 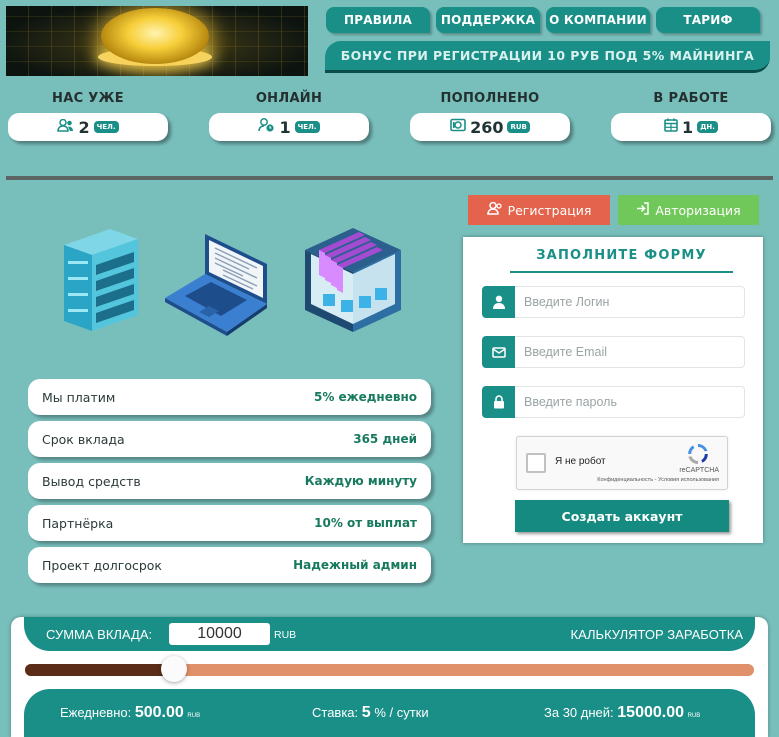 I want to click on password-field, so click(x=613, y=402).